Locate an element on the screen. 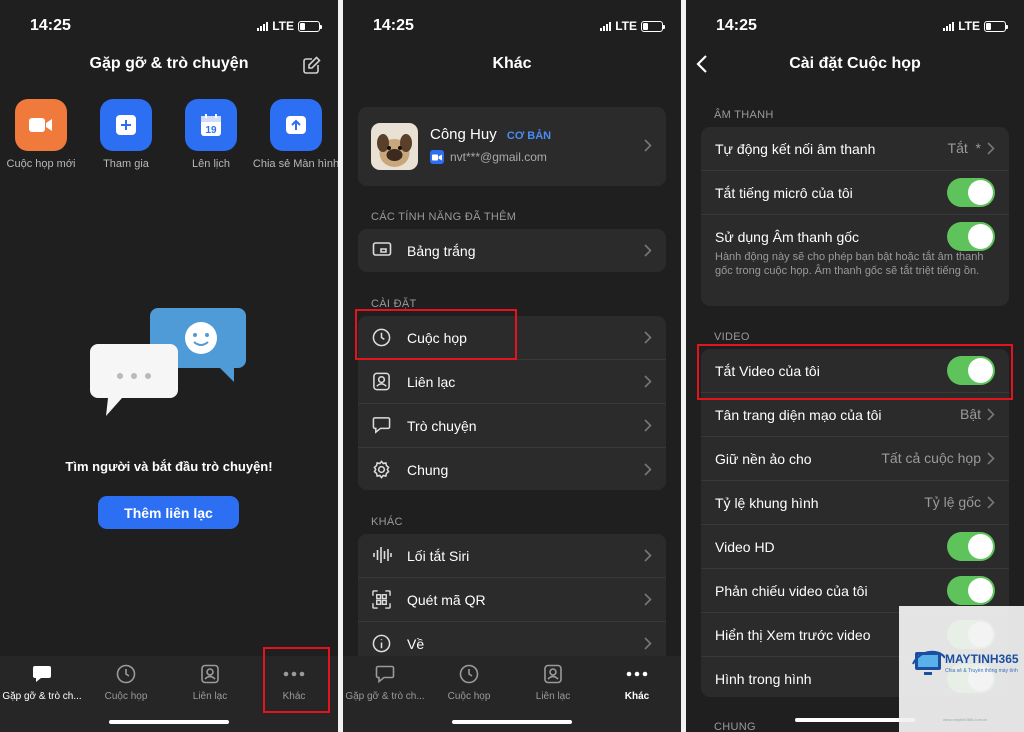 This screenshot has width=1024, height=732. tab-more: Khác is located at coordinates (637, 682).